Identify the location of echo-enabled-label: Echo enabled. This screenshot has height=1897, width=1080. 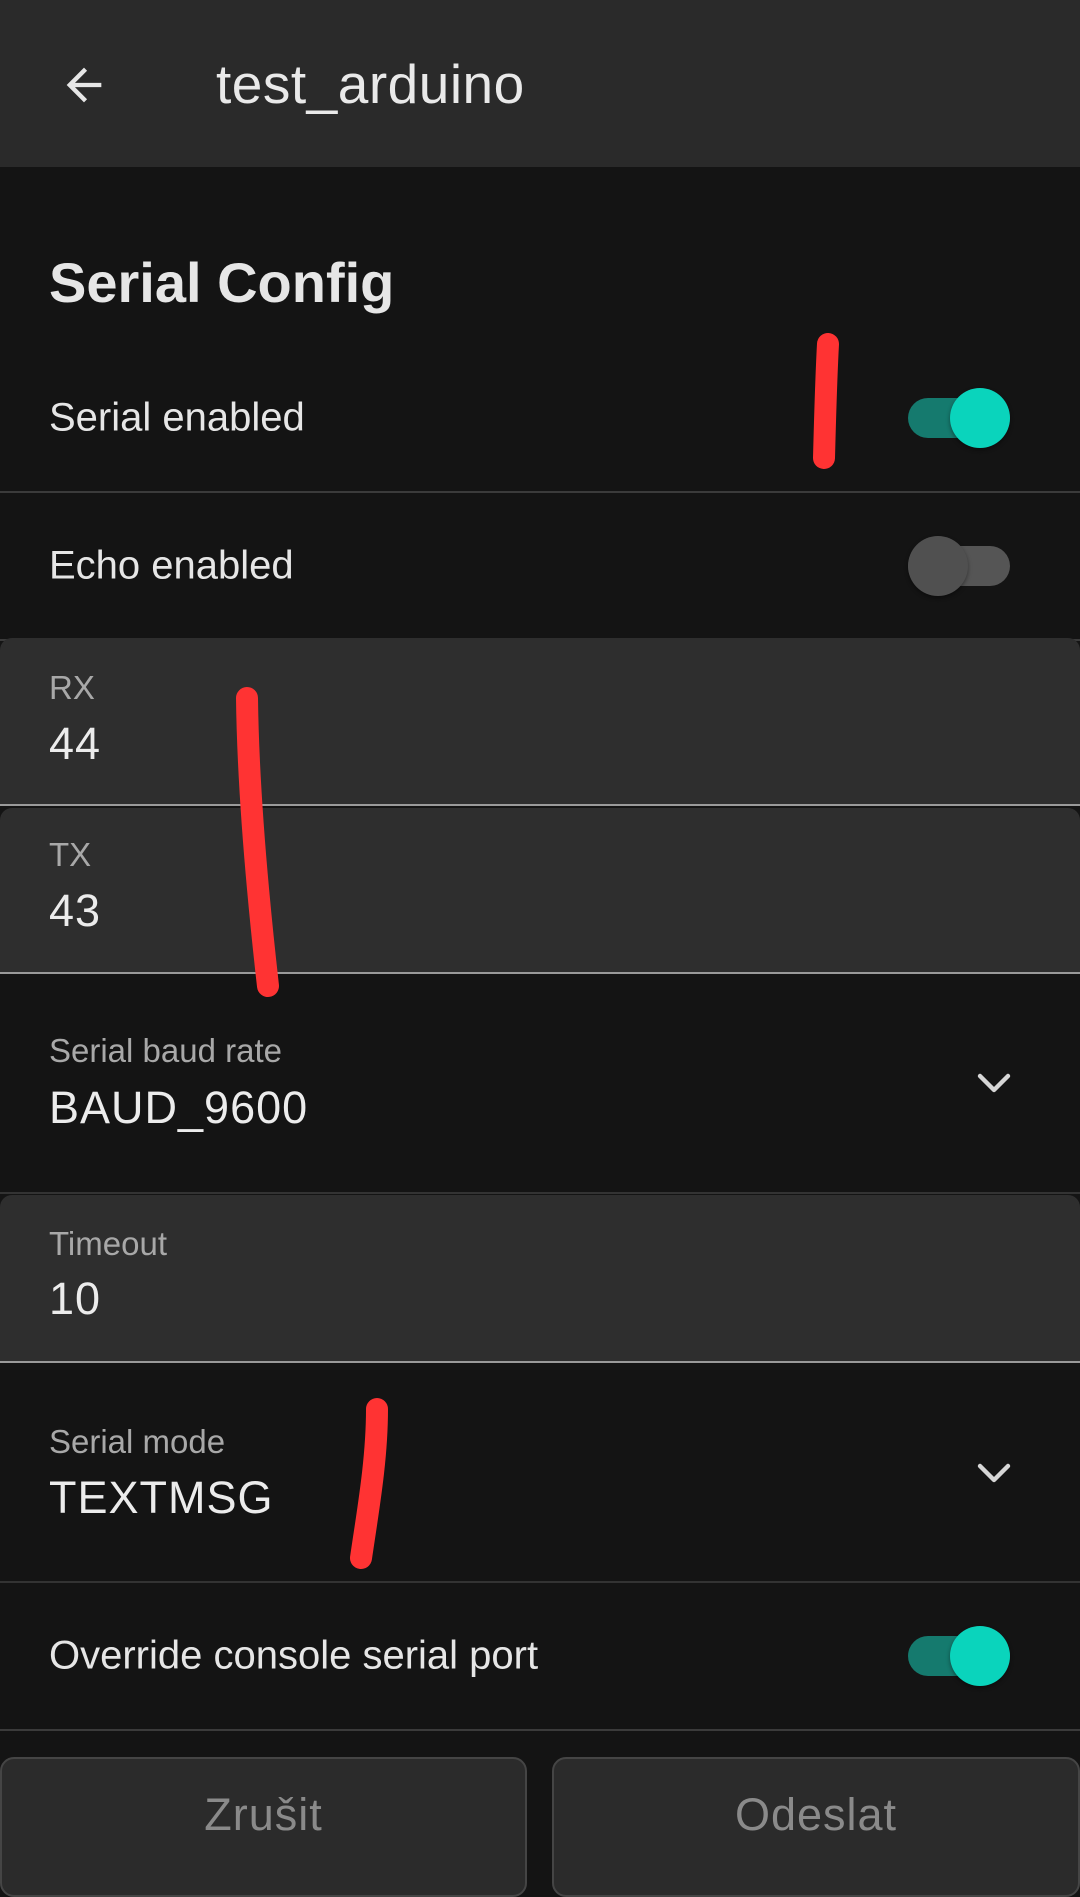
(171, 565).